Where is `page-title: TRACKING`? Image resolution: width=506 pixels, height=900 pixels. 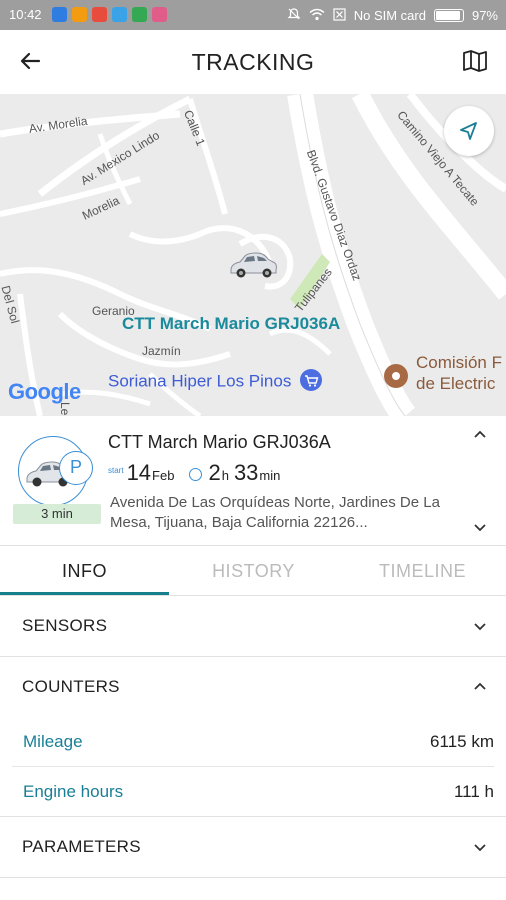
page-title: TRACKING is located at coordinates (253, 62).